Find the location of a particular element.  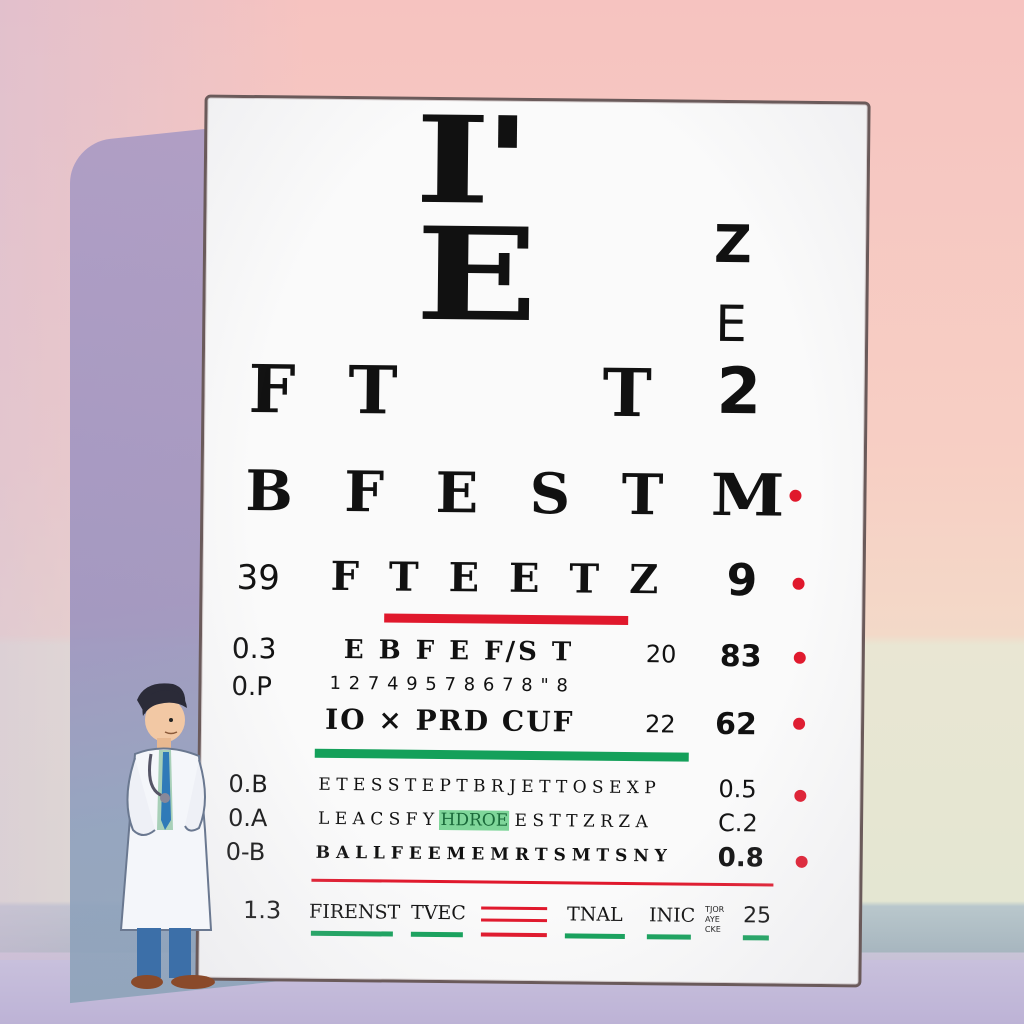

row-5-letters: F T E E T Z is located at coordinates (496, 578).